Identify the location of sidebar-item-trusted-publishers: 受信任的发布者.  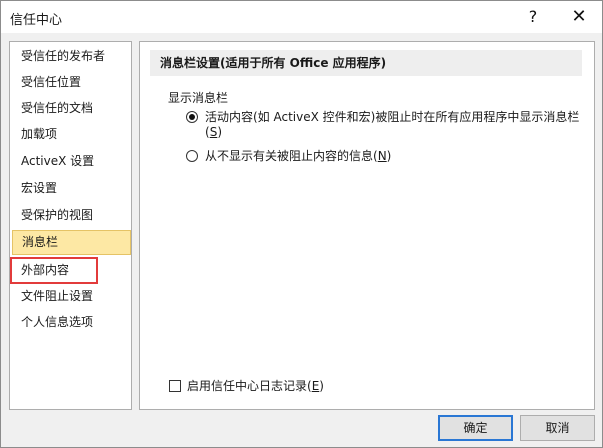
(70, 56).